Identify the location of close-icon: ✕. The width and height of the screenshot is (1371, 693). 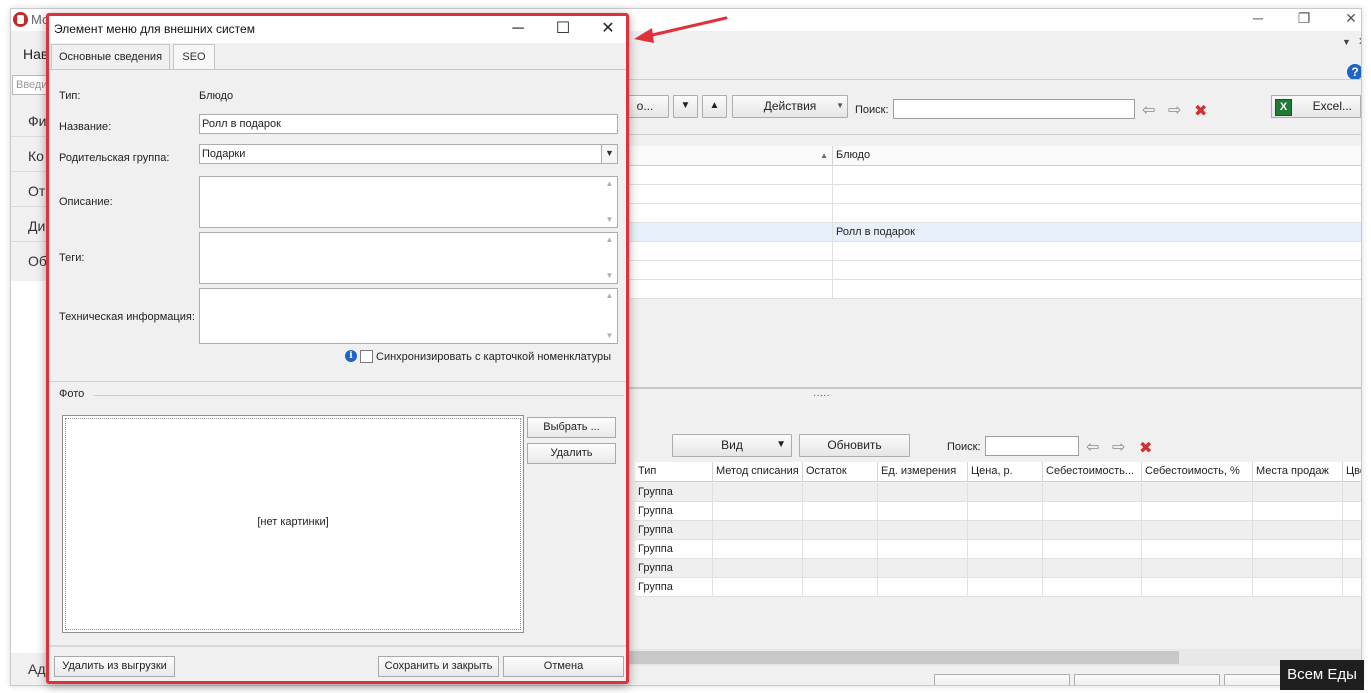
(1351, 18).